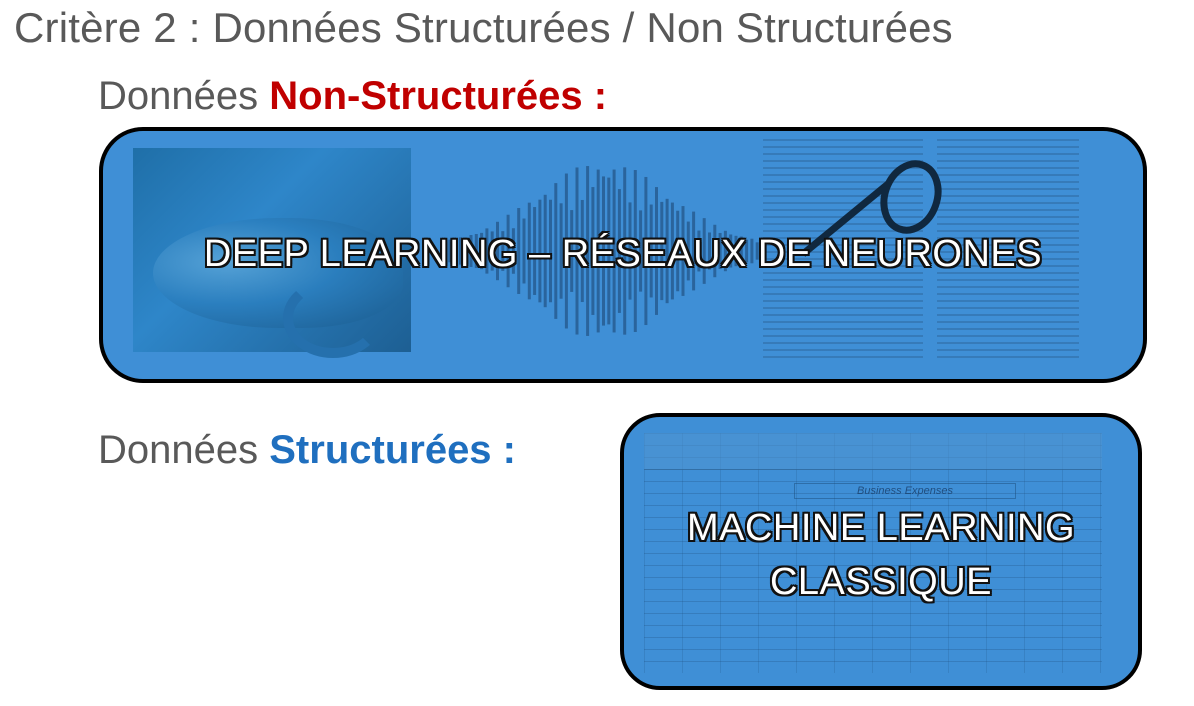  Describe the element at coordinates (905, 491) in the screenshot. I see `spreadsheet-title: Business Expenses` at that location.